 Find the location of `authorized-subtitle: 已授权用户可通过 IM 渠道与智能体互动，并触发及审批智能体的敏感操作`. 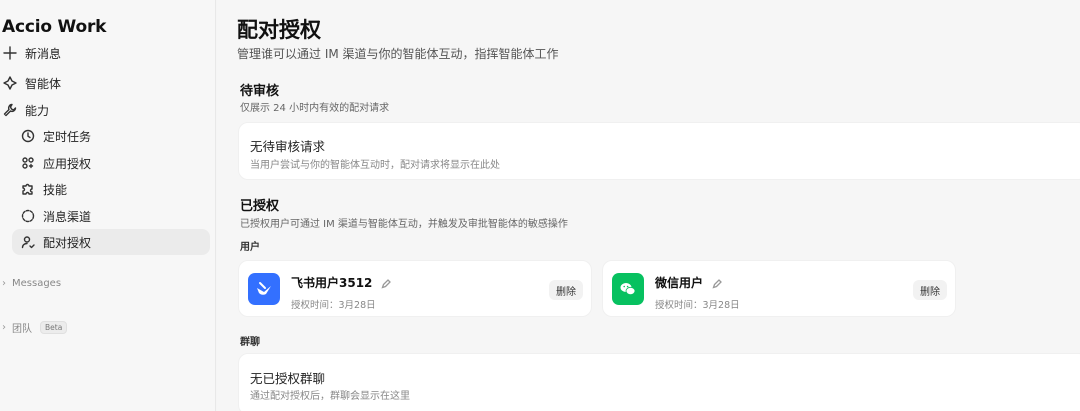

authorized-subtitle: 已授权用户可通过 IM 渠道与智能体互动，并触发及审批智能体的敏感操作 is located at coordinates (404, 224).